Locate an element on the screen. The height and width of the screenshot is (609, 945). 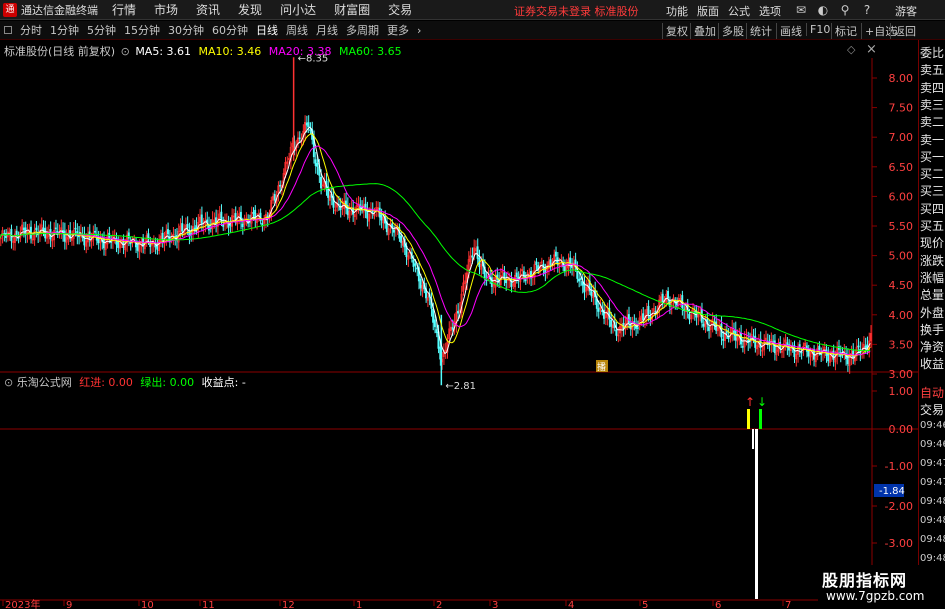
stats-button: 统计 is located at coordinates (760, 31).